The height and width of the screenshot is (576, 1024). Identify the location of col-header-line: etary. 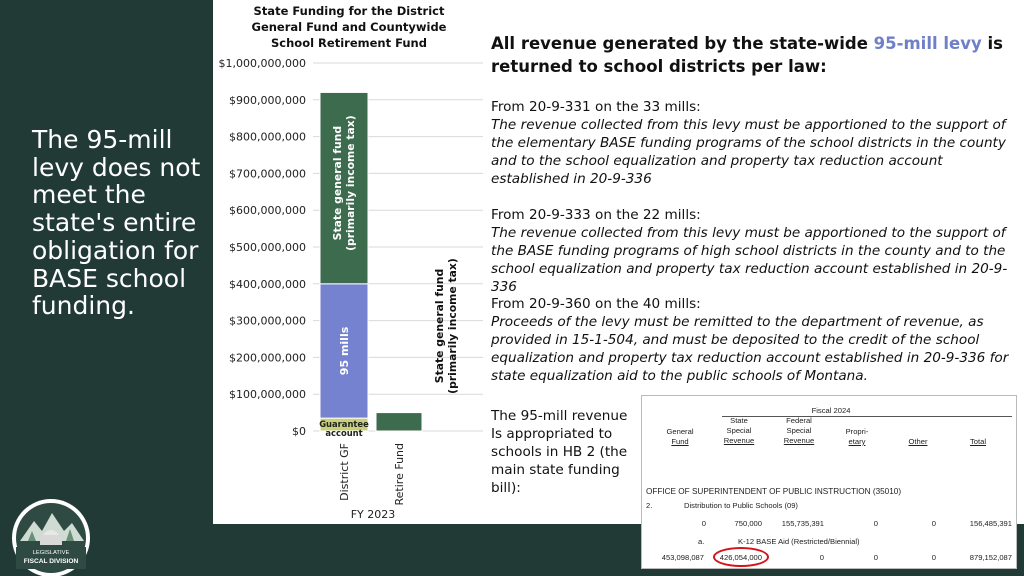
(857, 441).